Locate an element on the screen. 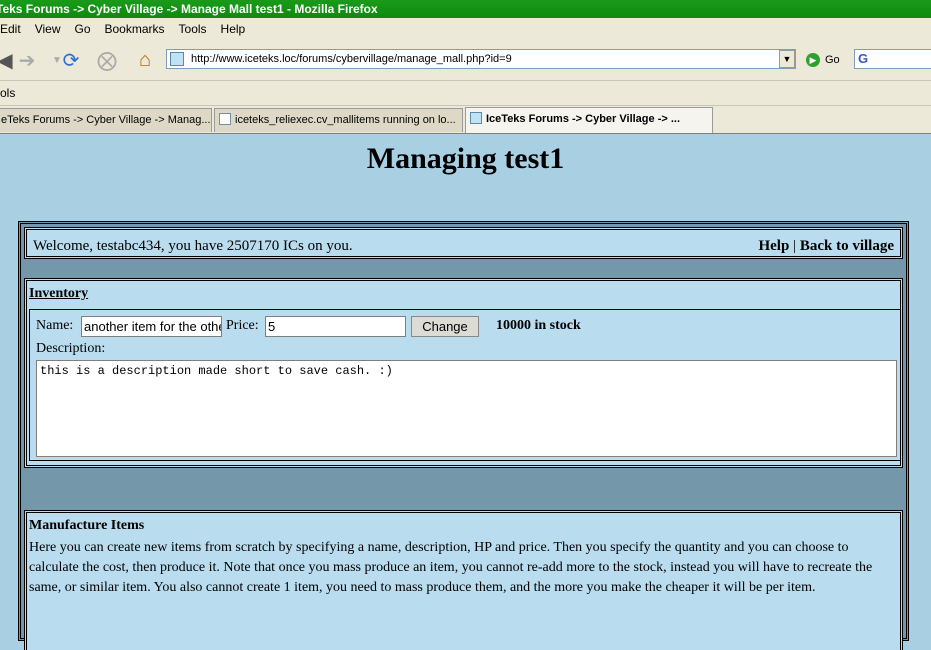 The width and height of the screenshot is (931, 650). bookmarks-tools-label: ols is located at coordinates (7, 93).